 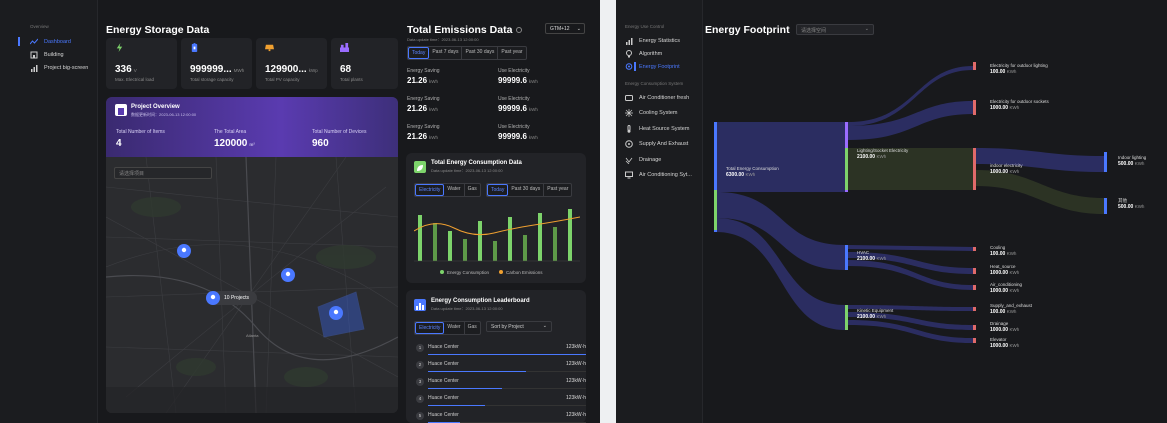 I want to click on emissions-title: Total Emissions Data, so click(x=465, y=30).